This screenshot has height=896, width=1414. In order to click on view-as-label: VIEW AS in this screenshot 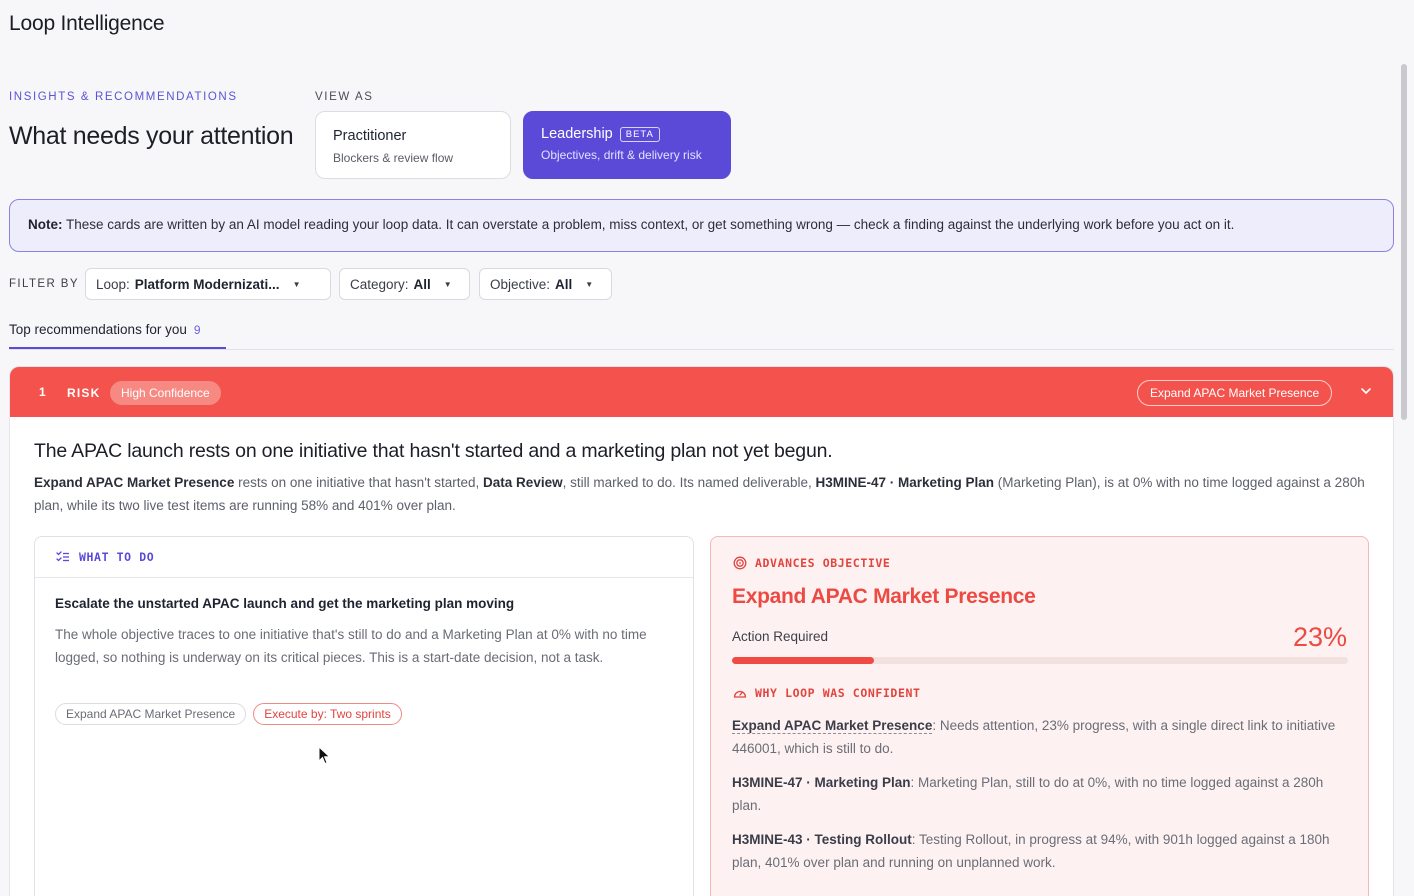, I will do `click(344, 97)`.